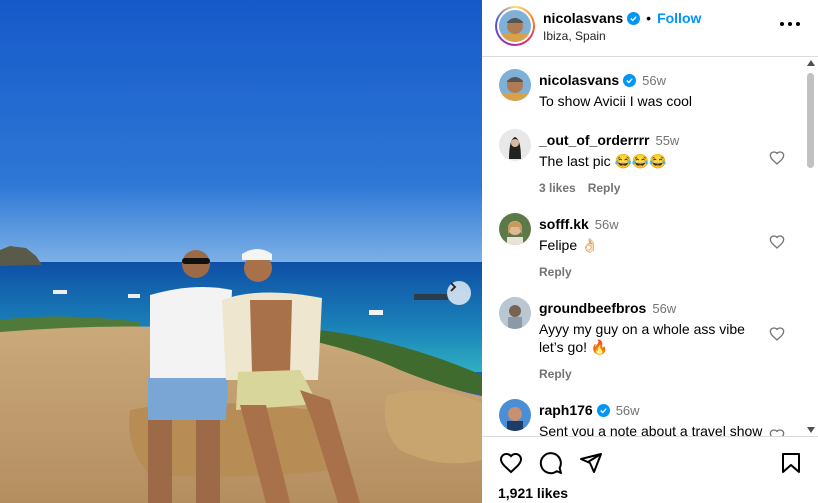 This screenshot has width=818, height=503. I want to click on bookmark-icon, so click(791, 463).